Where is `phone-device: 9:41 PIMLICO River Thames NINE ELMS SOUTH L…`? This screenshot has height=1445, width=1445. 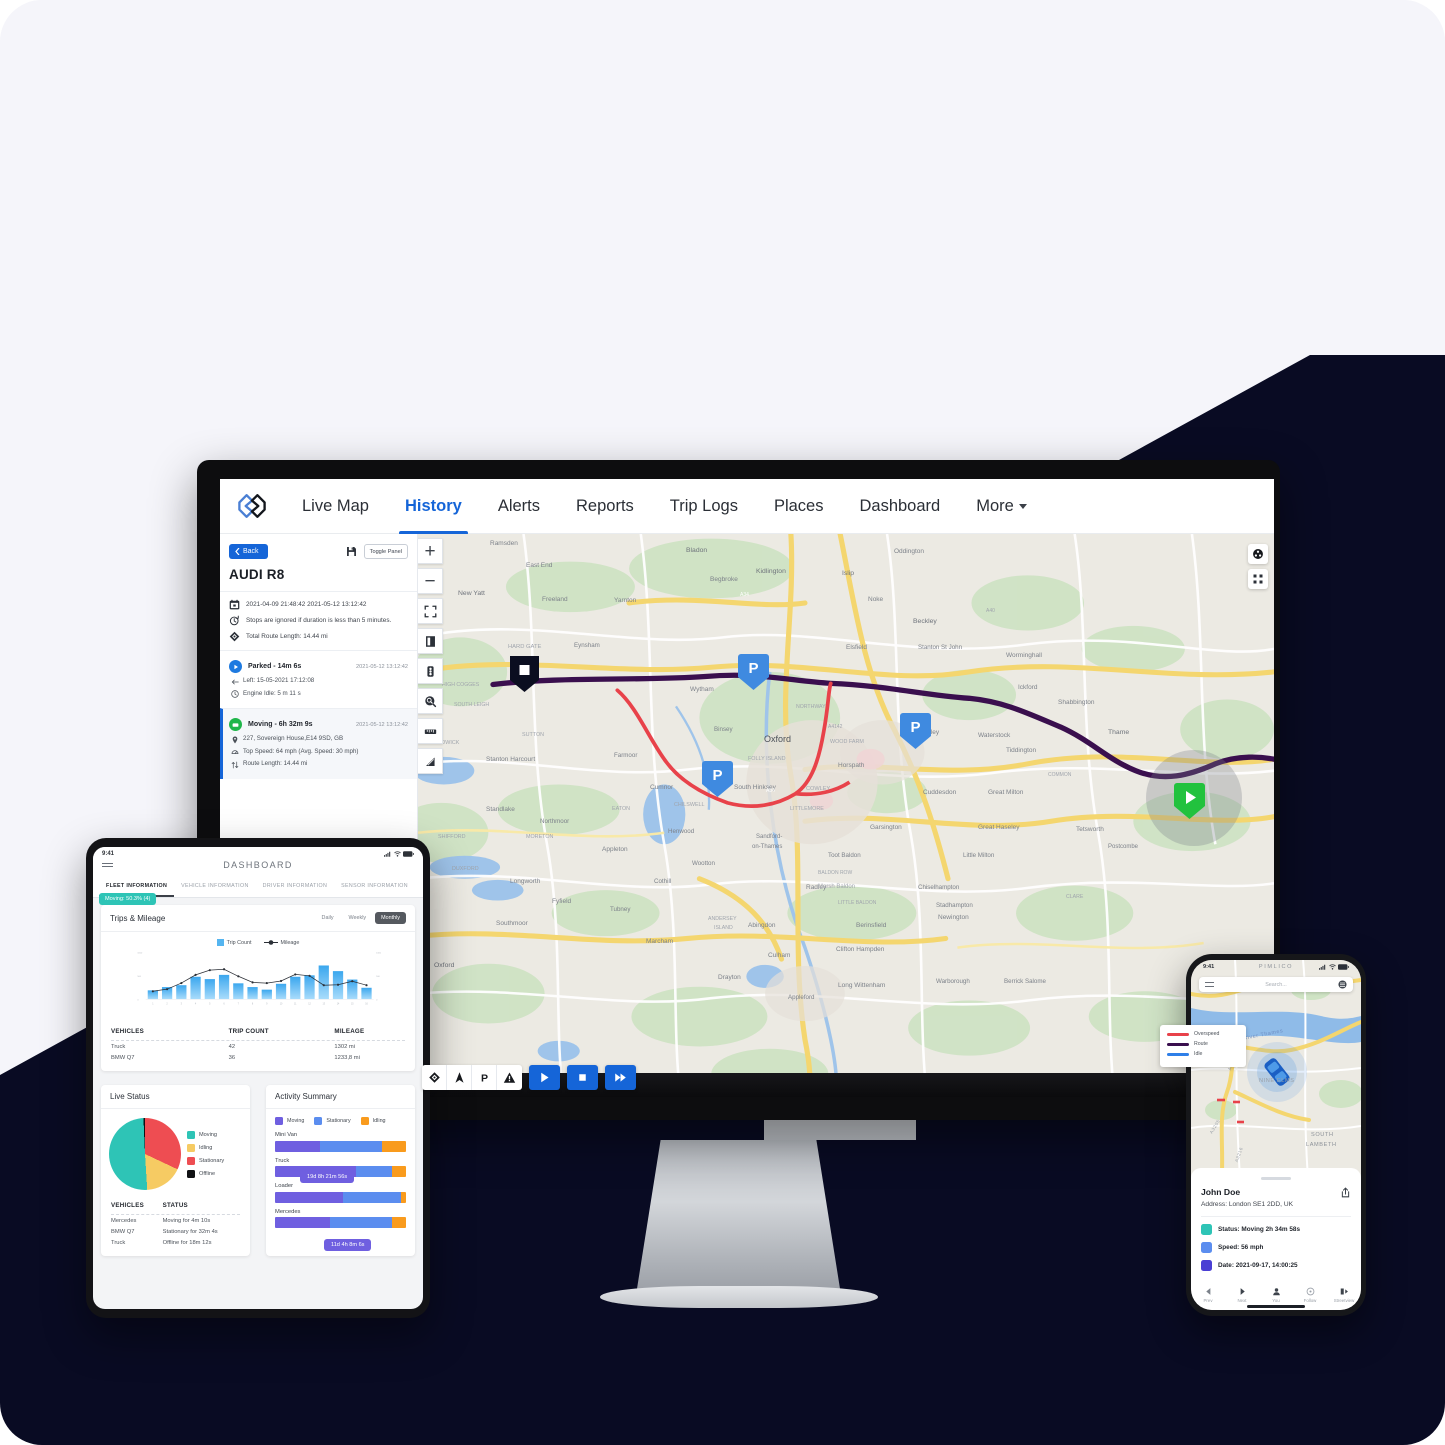
phone-device: 9:41 PIMLICO River Thames NINE ELMS SOUTH L… is located at coordinates (1276, 1135).